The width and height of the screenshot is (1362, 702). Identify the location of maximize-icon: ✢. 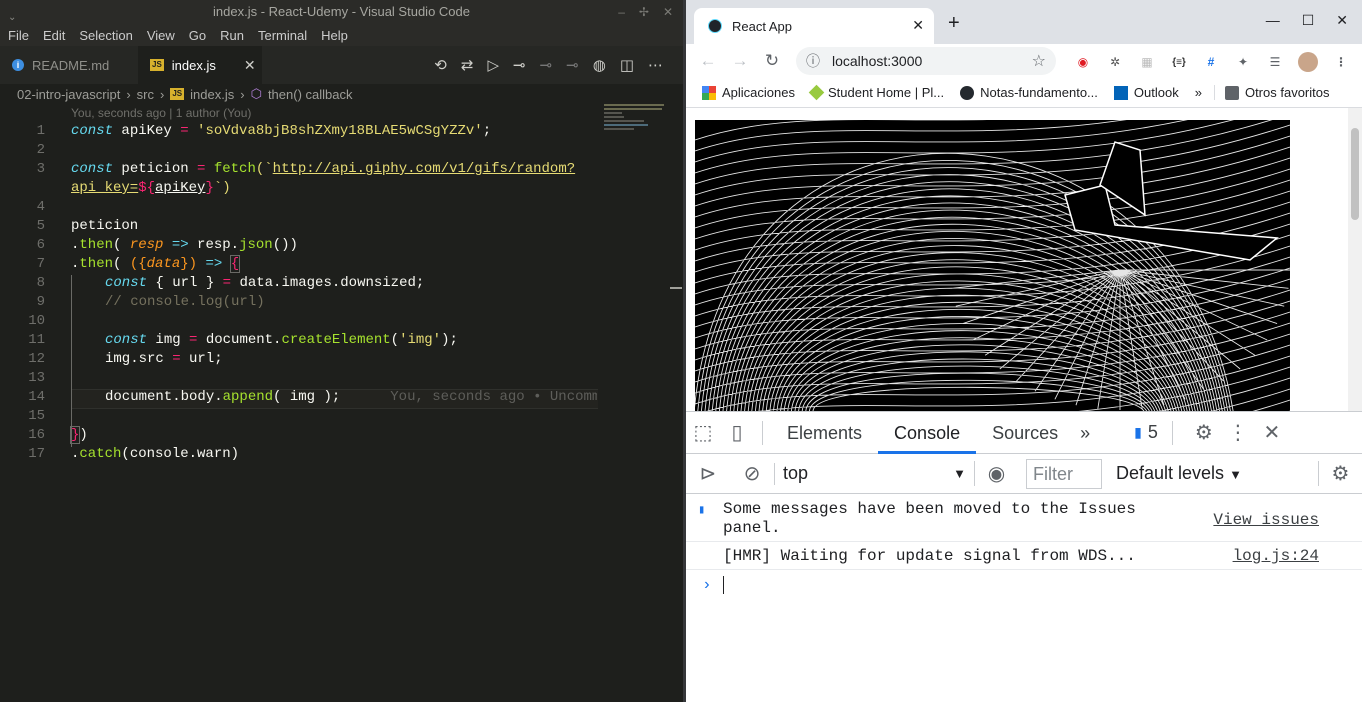
(644, 12).